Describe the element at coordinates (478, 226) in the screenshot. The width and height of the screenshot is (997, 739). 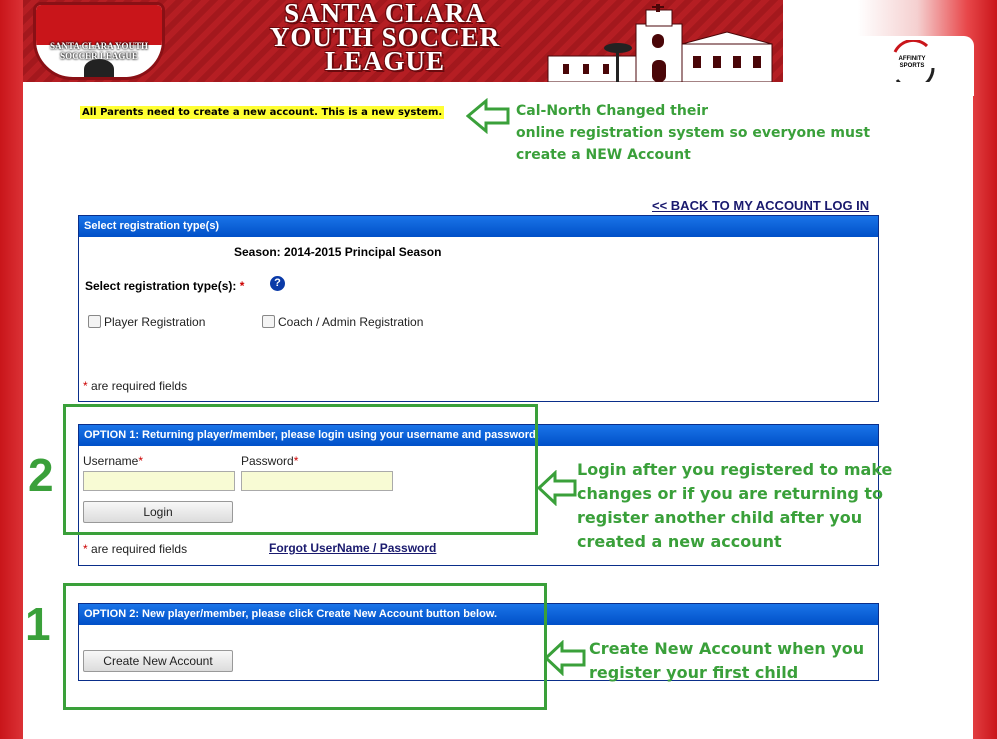
I see `panel-header: Select registration type(s)` at that location.